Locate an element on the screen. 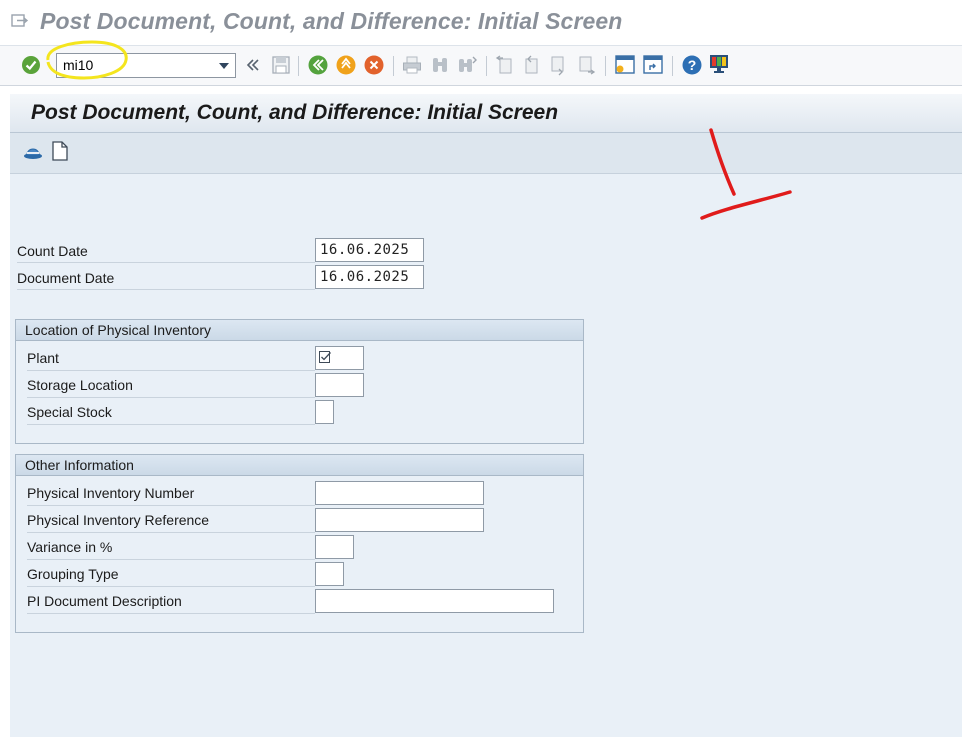 This screenshot has width=962, height=737. customize-layout-icon is located at coordinates (719, 64).